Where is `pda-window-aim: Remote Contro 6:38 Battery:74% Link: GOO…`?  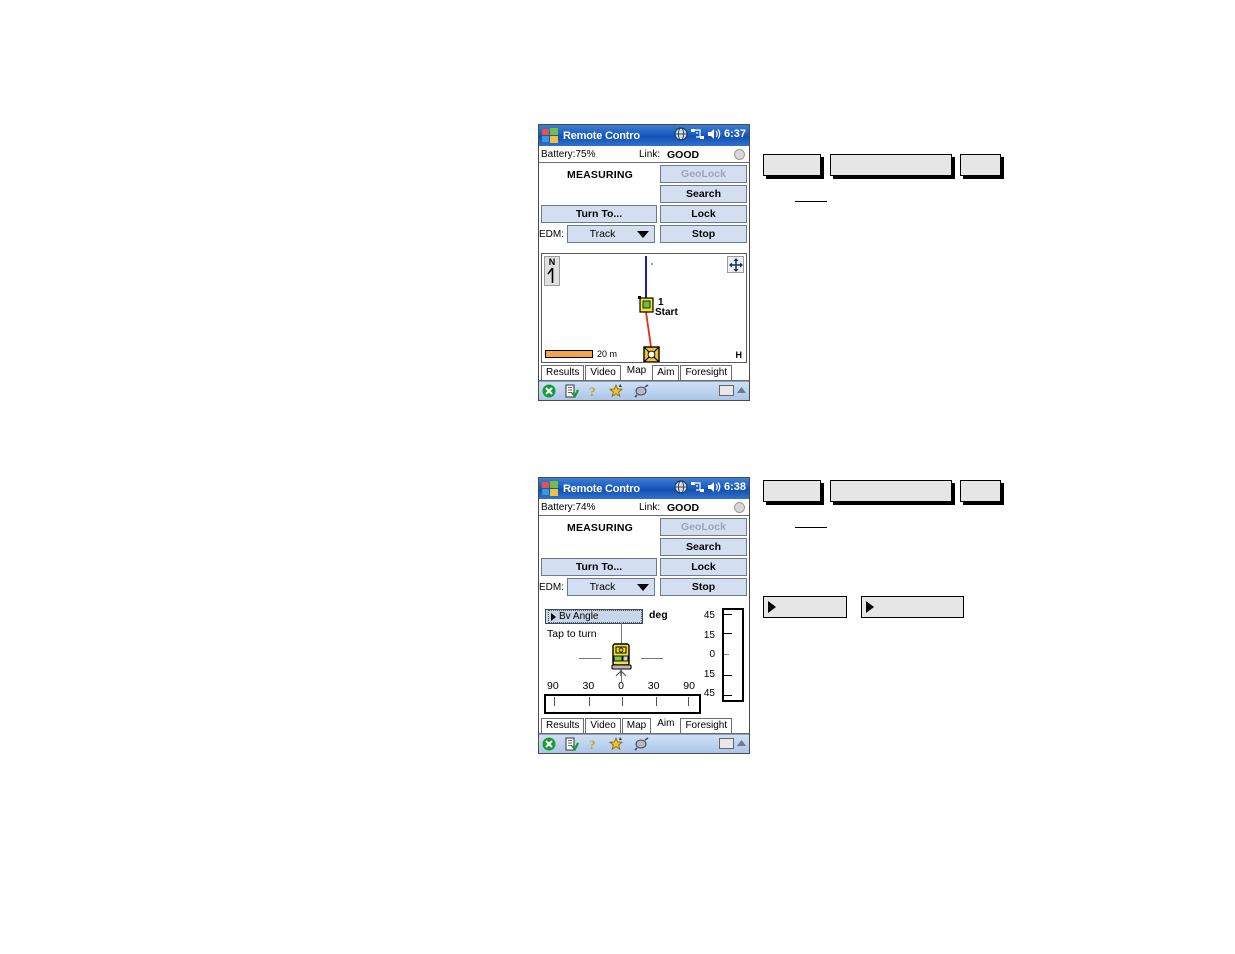 pda-window-aim: Remote Contro 6:38 Battery:74% Link: GOO… is located at coordinates (644, 615).